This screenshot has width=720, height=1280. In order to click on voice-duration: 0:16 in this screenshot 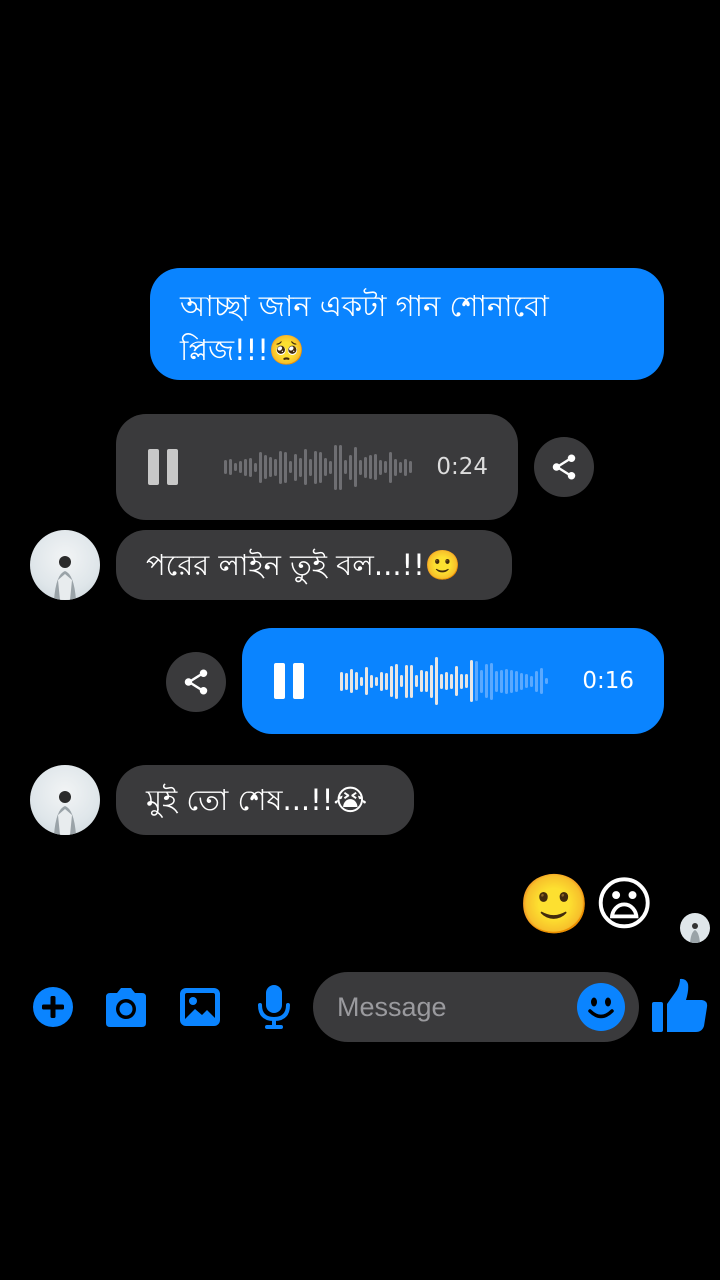, I will do `click(608, 681)`.